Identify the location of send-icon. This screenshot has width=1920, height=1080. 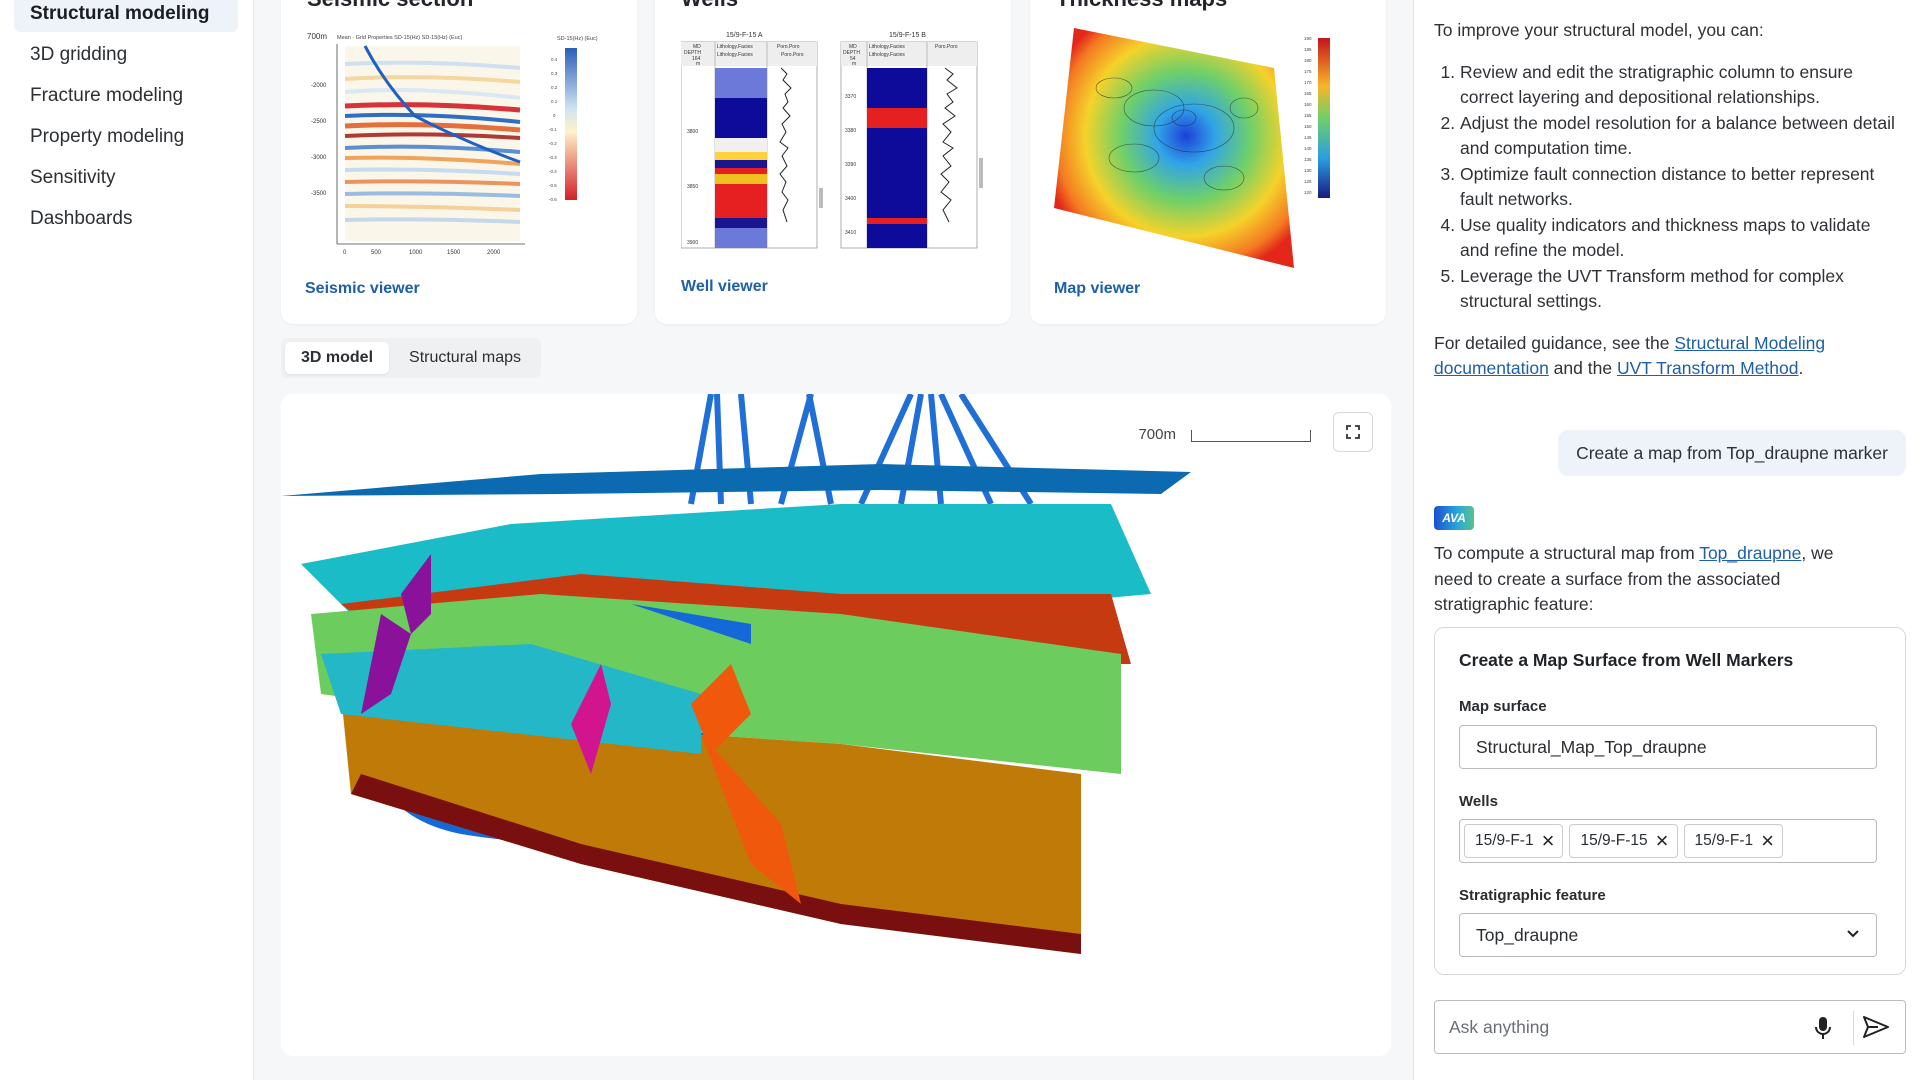
(1876, 1027).